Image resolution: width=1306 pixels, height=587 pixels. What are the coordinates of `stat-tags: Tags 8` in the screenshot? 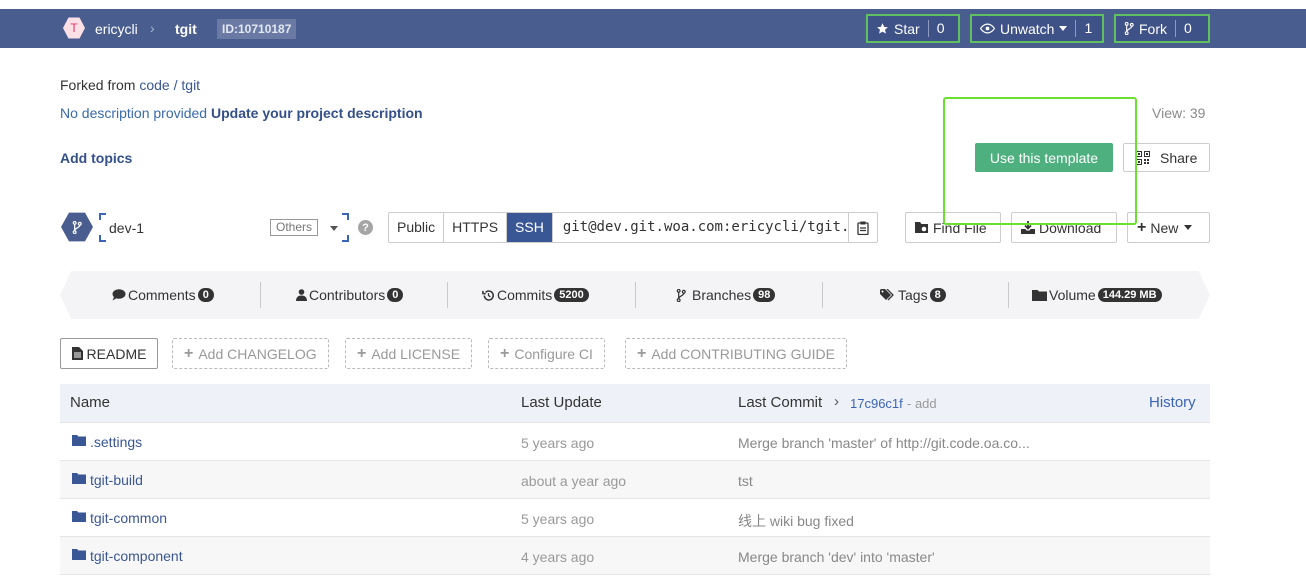 It's located at (913, 295).